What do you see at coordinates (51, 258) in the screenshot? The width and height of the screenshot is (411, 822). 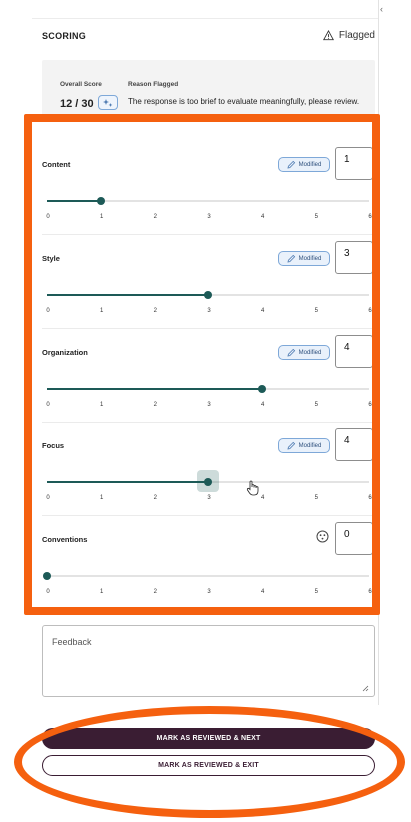 I see `trait-name: Style` at bounding box center [51, 258].